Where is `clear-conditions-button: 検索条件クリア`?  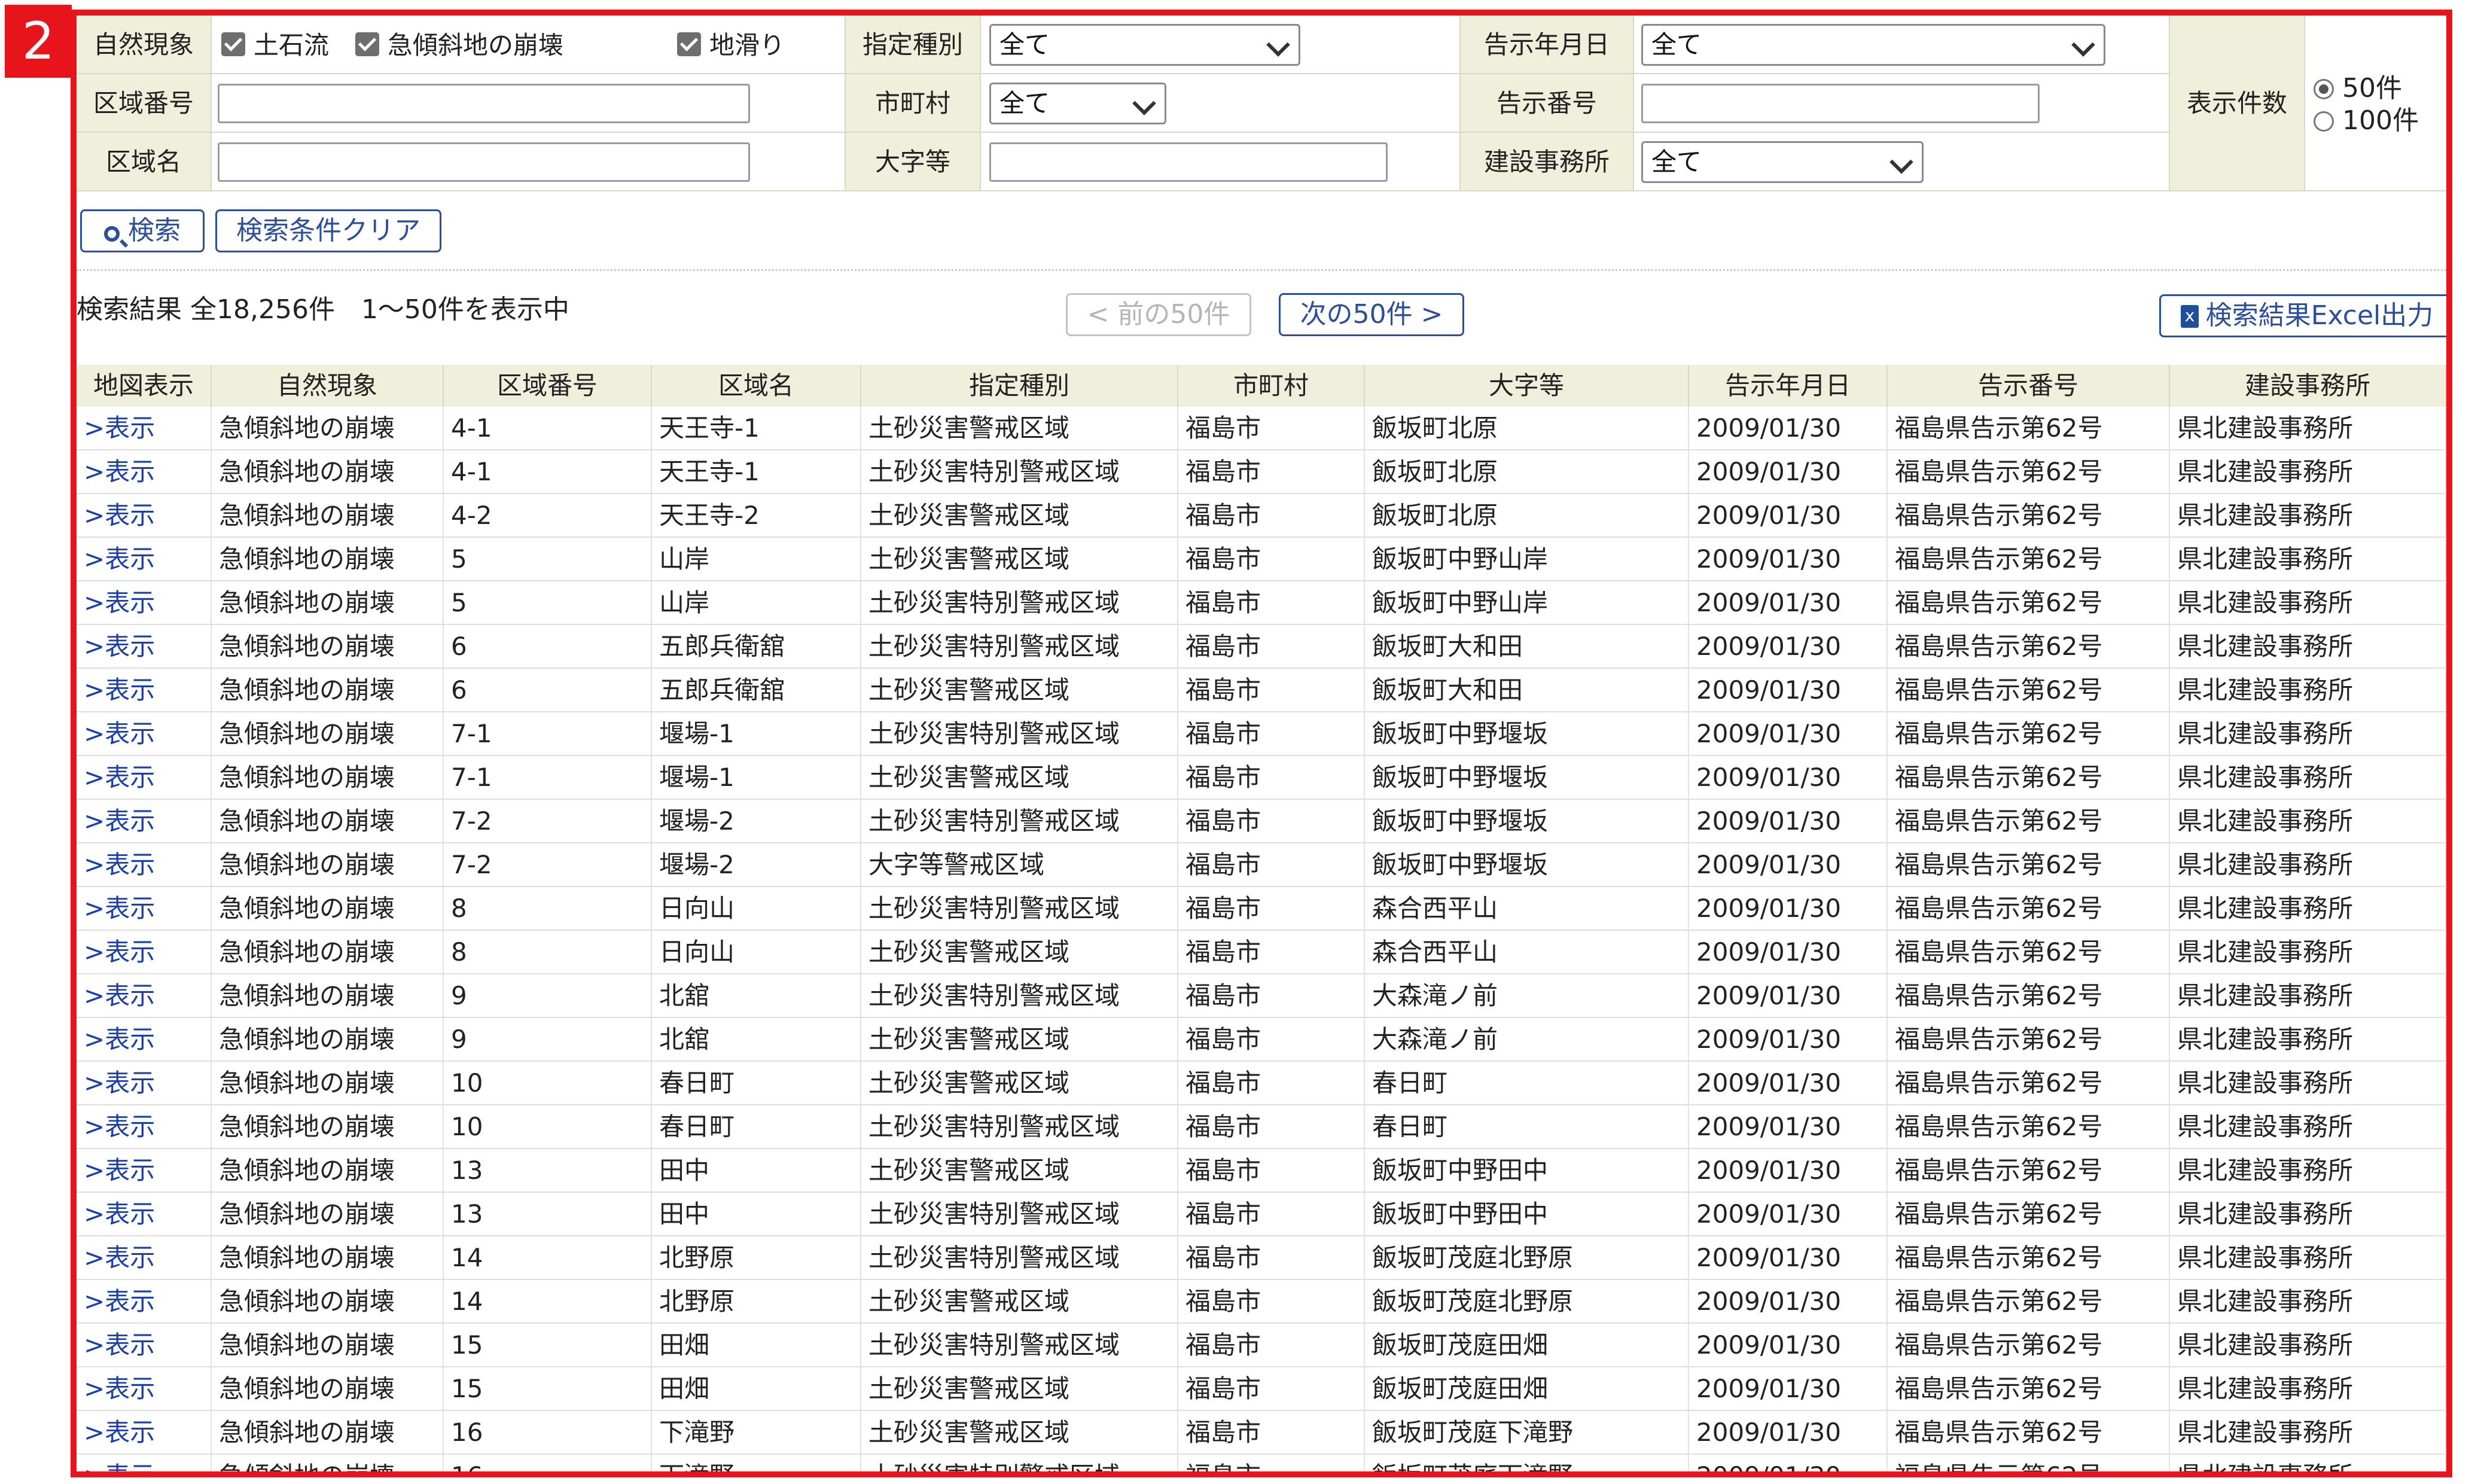
clear-conditions-button: 検索条件クリア is located at coordinates (328, 230).